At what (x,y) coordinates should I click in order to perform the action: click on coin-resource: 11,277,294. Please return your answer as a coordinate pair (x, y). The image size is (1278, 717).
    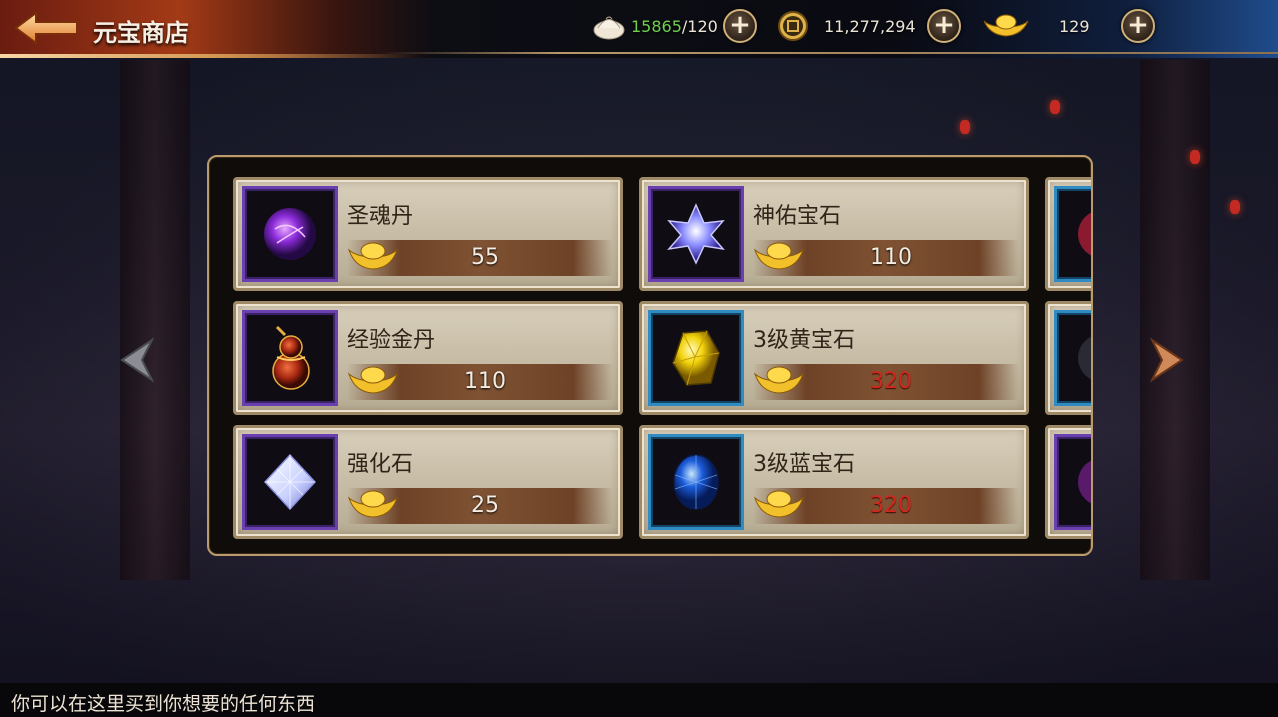
    Looking at the image, I should click on (846, 26).